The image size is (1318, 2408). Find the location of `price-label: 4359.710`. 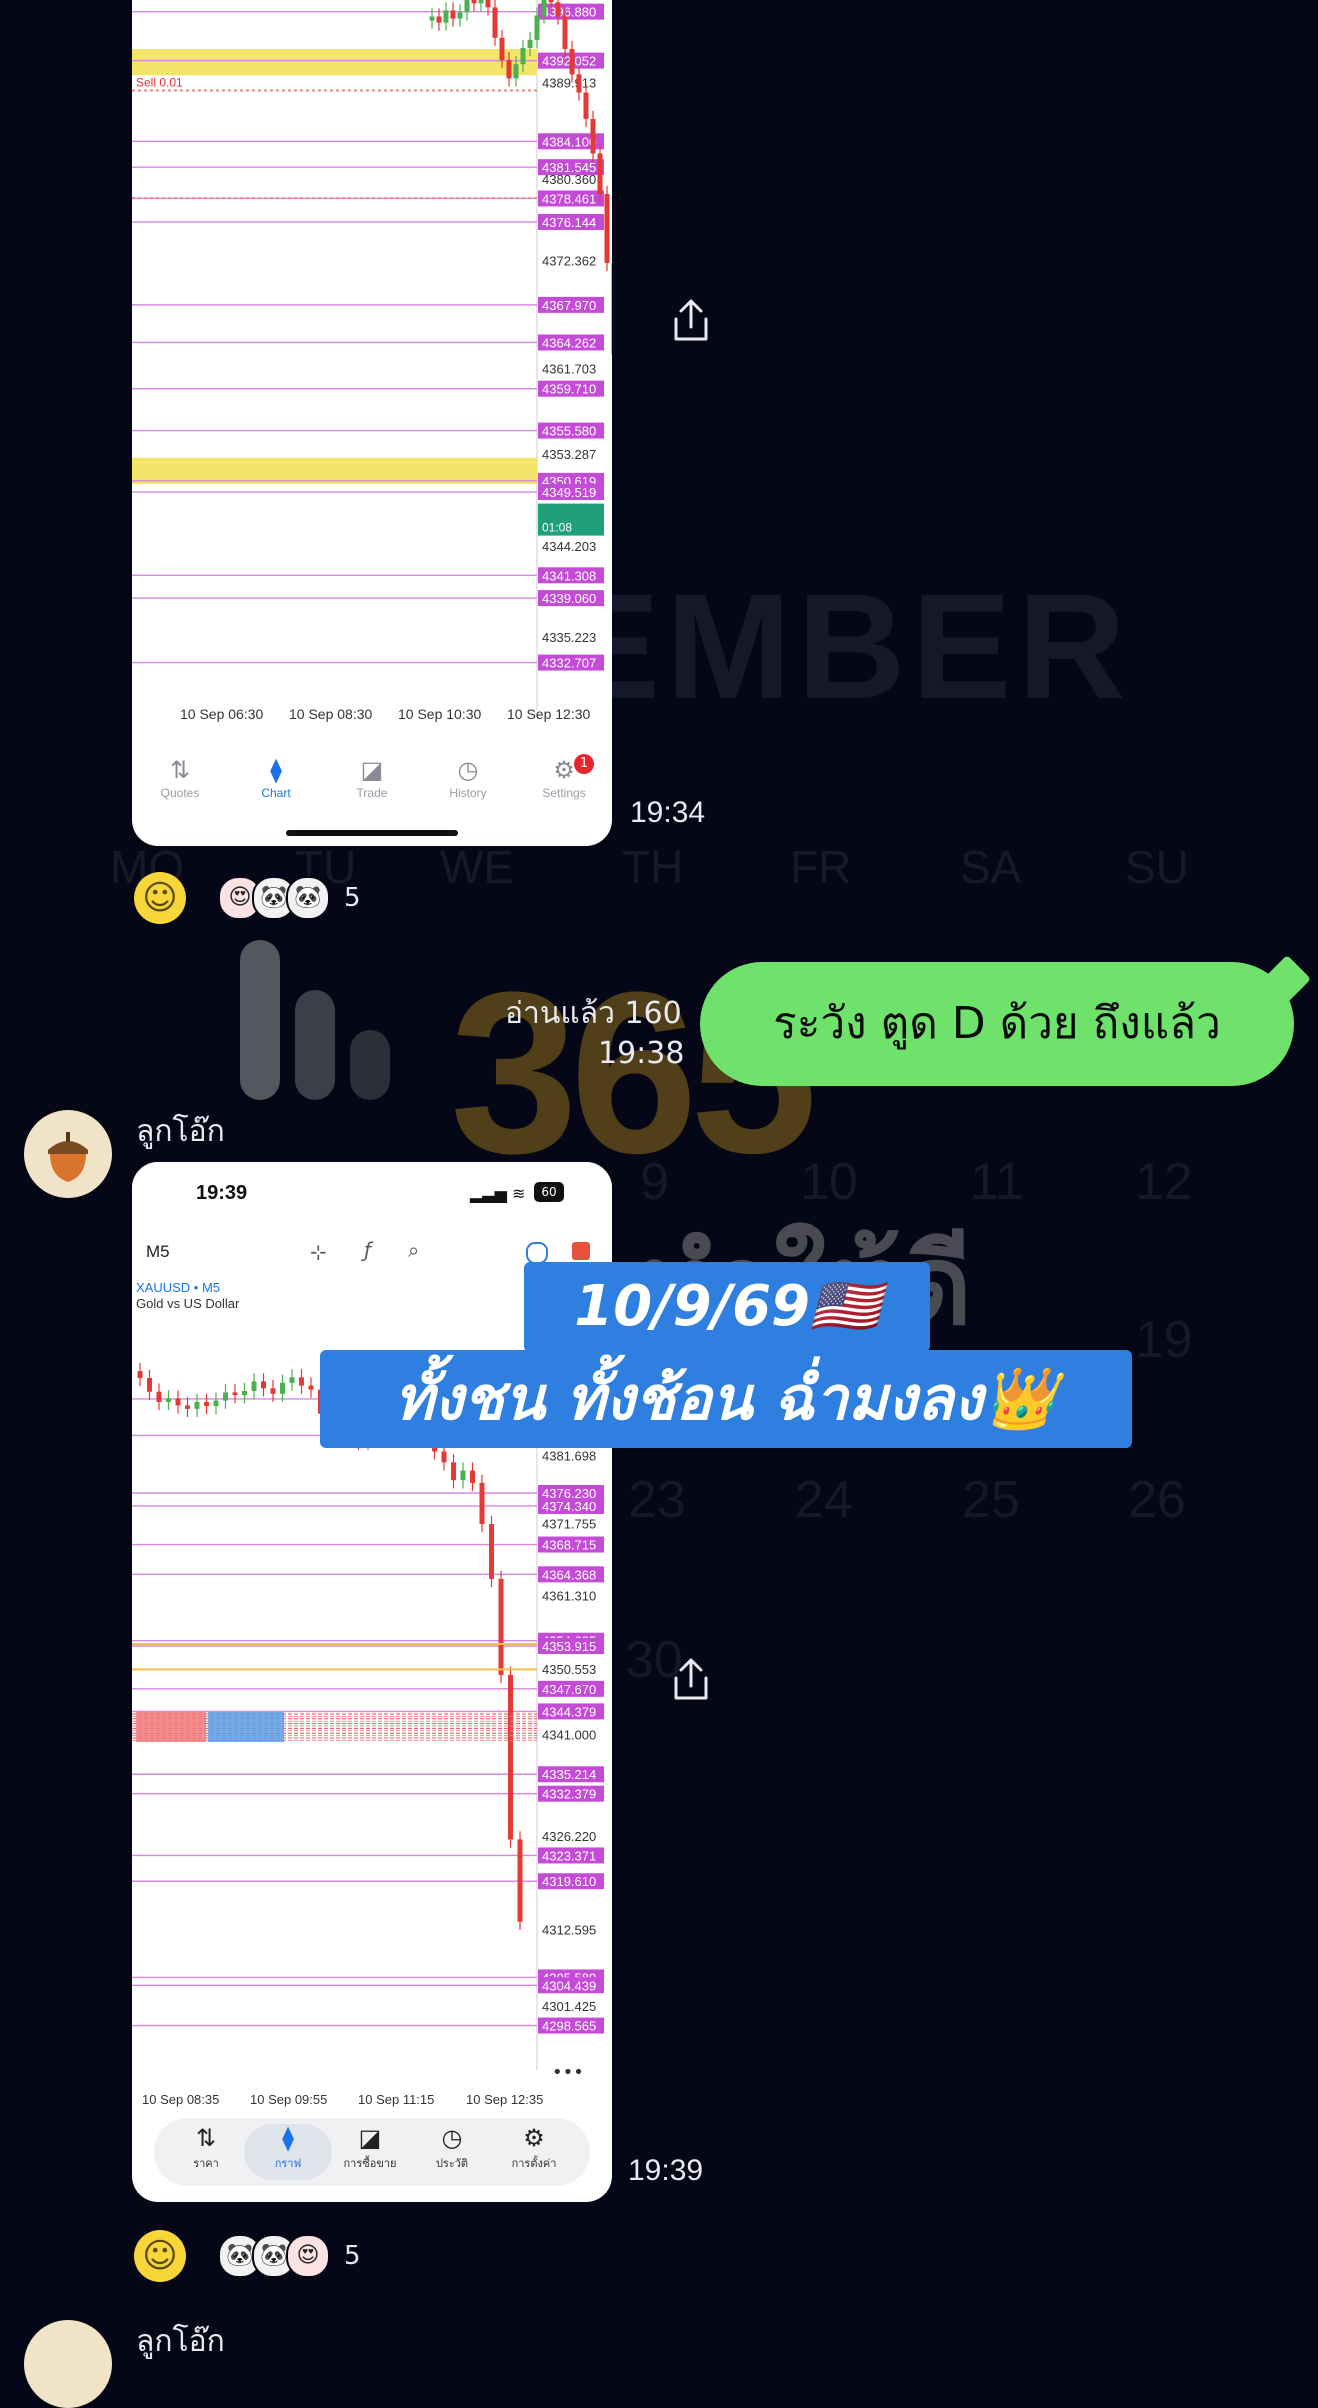

price-label: 4359.710 is located at coordinates (569, 389).